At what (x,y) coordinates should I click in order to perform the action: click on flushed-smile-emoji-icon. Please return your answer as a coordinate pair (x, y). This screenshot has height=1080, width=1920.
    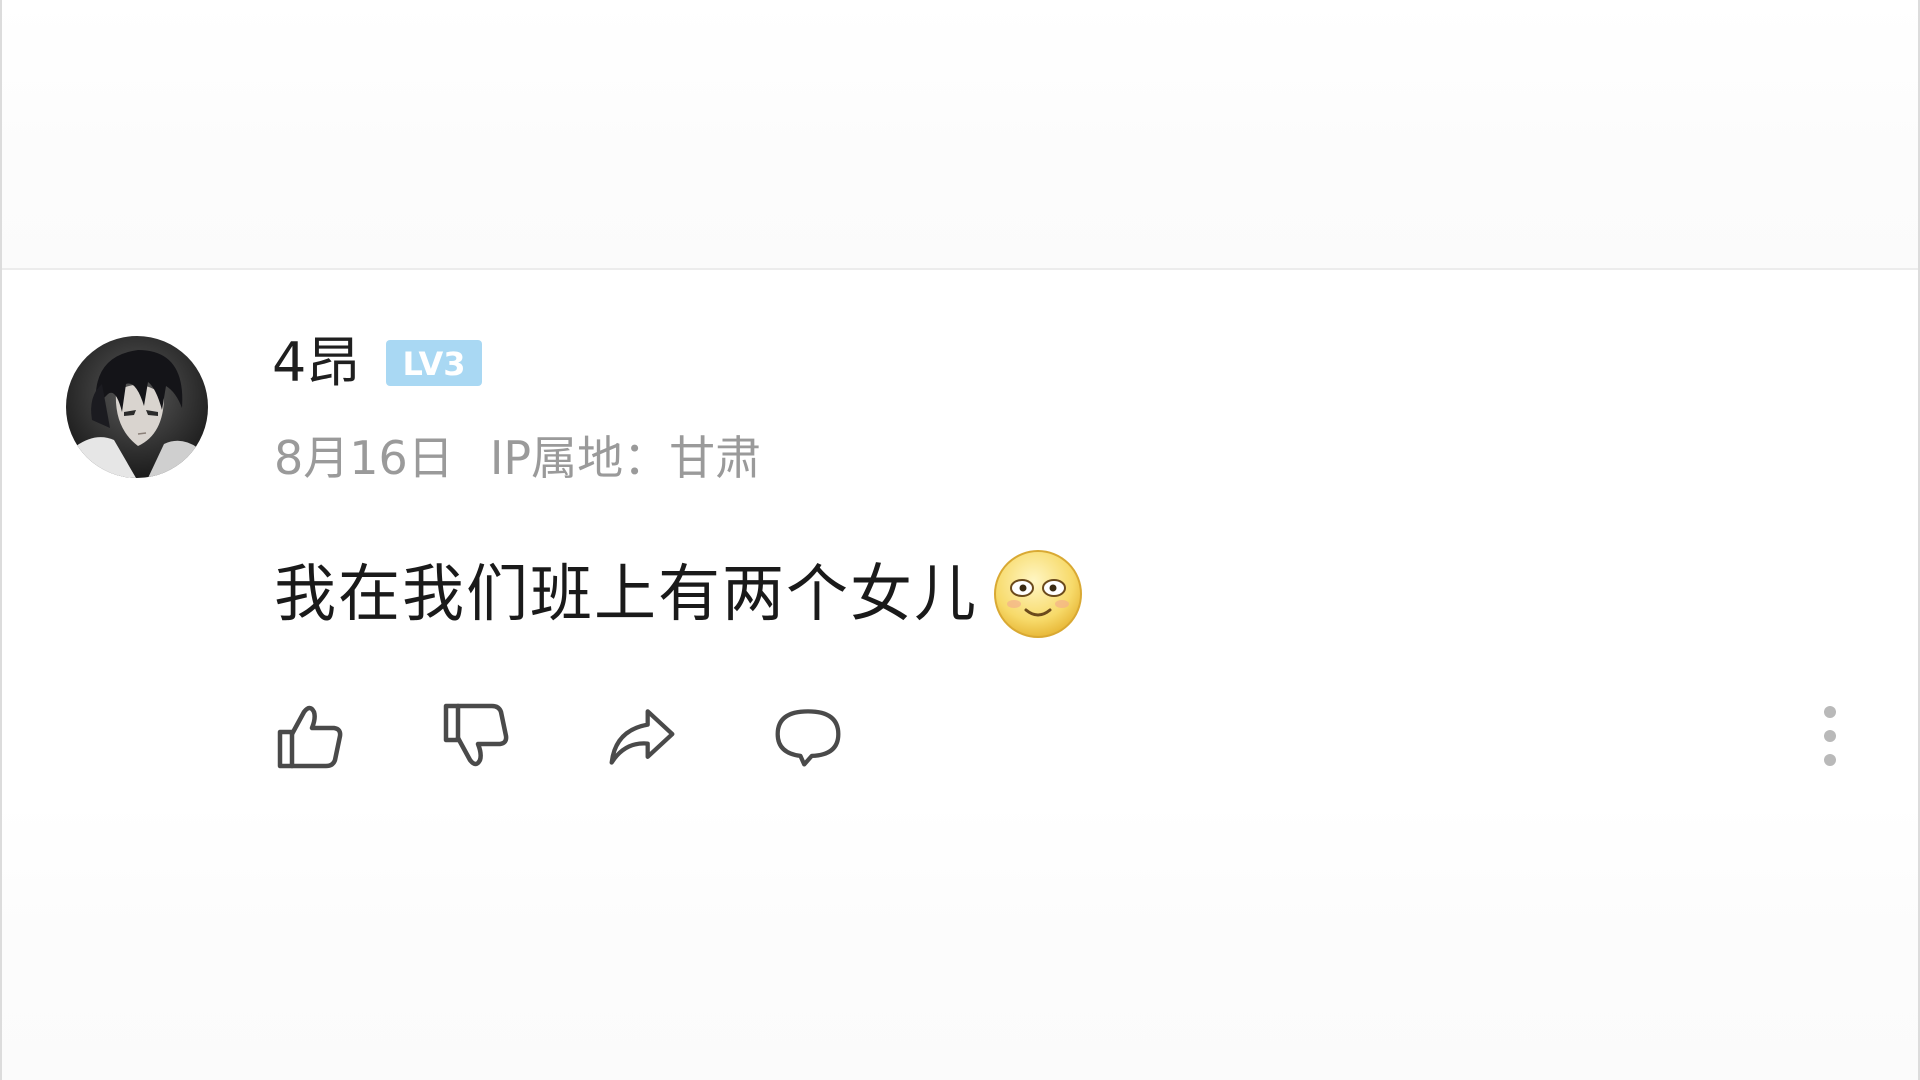
    Looking at the image, I should click on (1038, 594).